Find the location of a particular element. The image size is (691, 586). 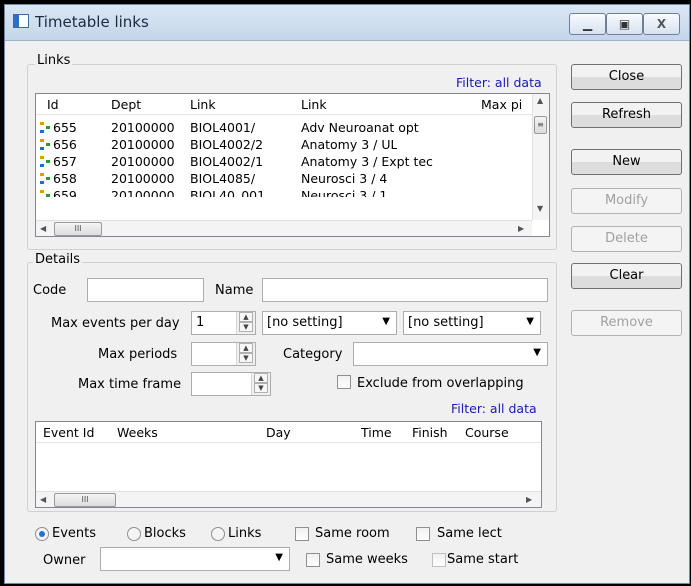

scroll-up-arrow-icon: ▲ is located at coordinates (540, 100).